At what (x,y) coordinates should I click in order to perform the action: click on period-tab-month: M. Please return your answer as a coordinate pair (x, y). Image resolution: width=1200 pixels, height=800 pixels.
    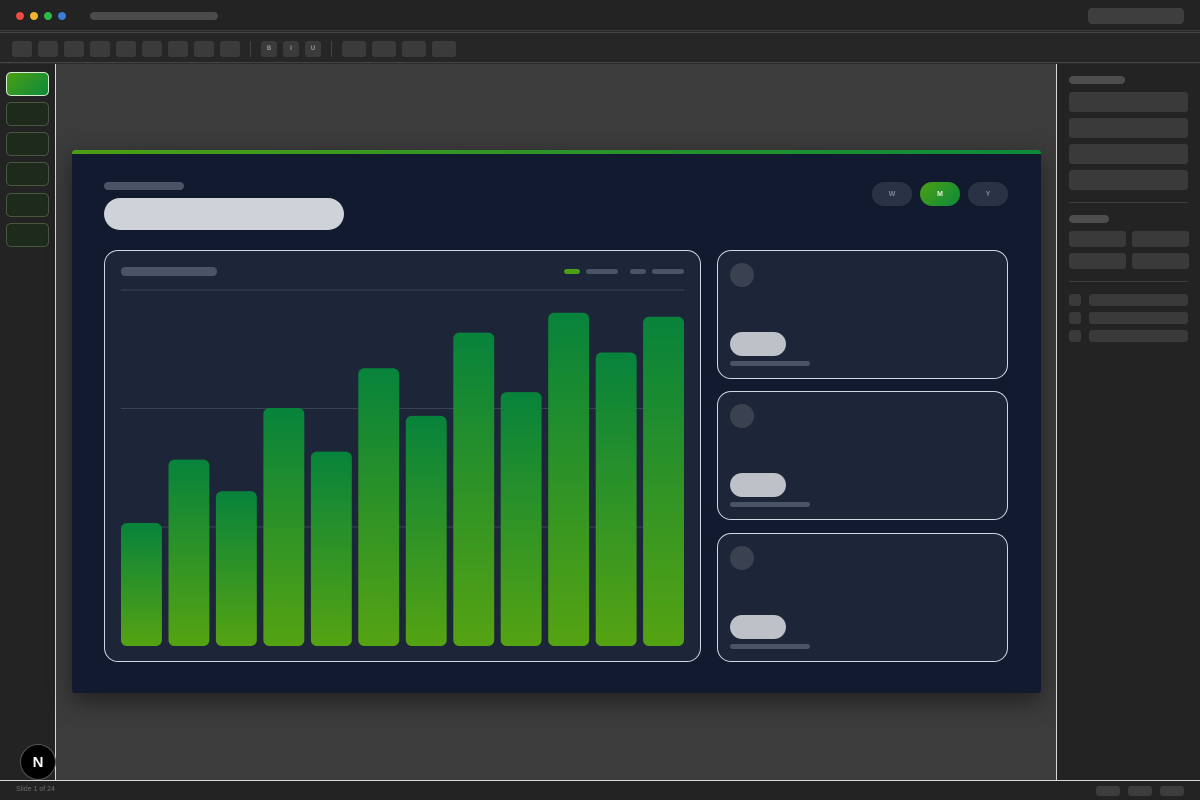
    Looking at the image, I should click on (940, 194).